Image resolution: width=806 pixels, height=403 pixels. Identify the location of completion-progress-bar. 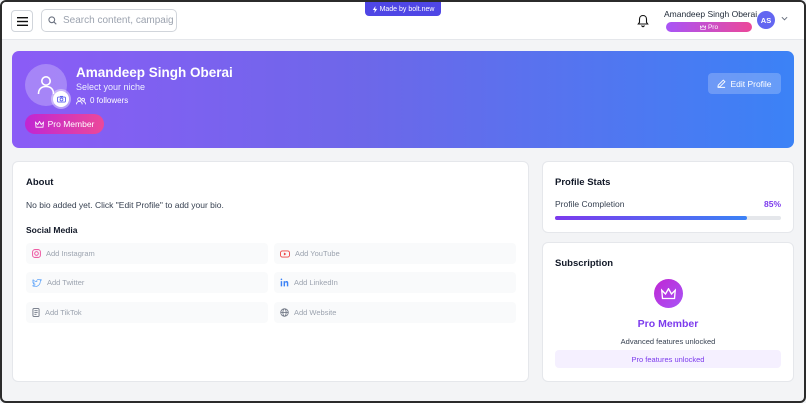
(668, 218).